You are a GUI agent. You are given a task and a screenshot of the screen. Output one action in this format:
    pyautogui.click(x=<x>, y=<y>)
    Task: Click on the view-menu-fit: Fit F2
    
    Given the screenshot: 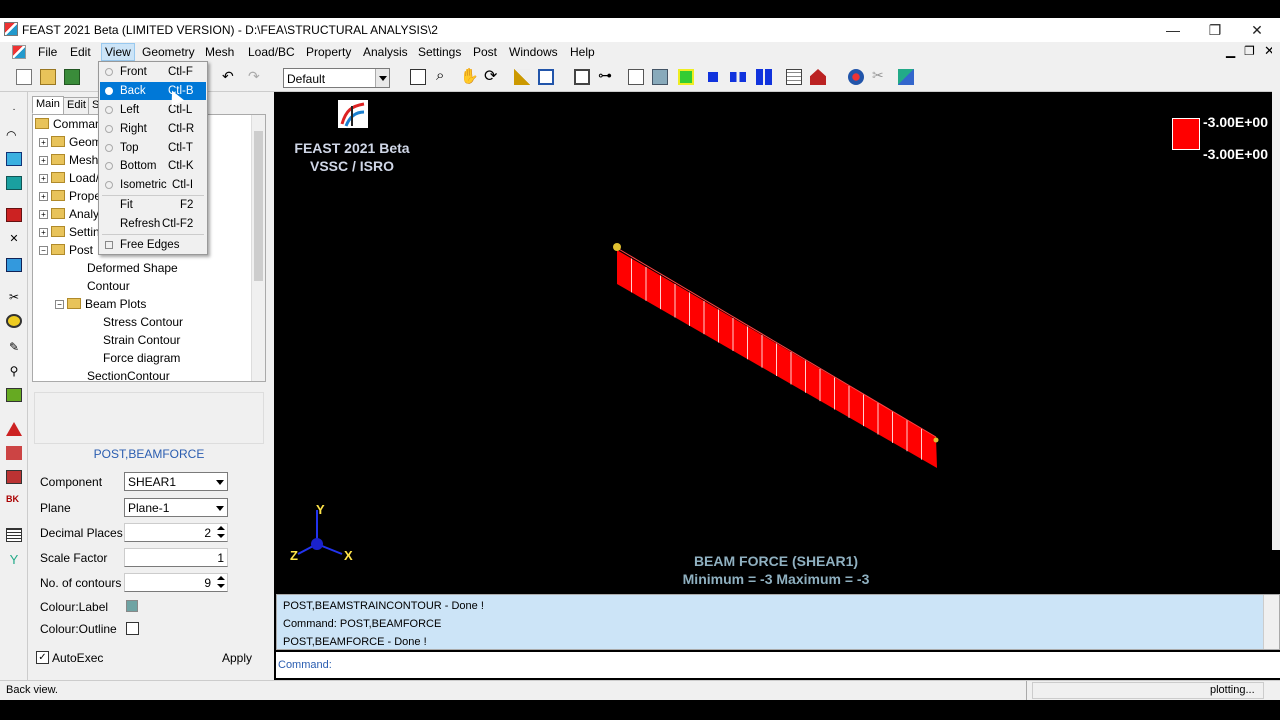 What is the action you would take?
    pyautogui.click(x=153, y=205)
    